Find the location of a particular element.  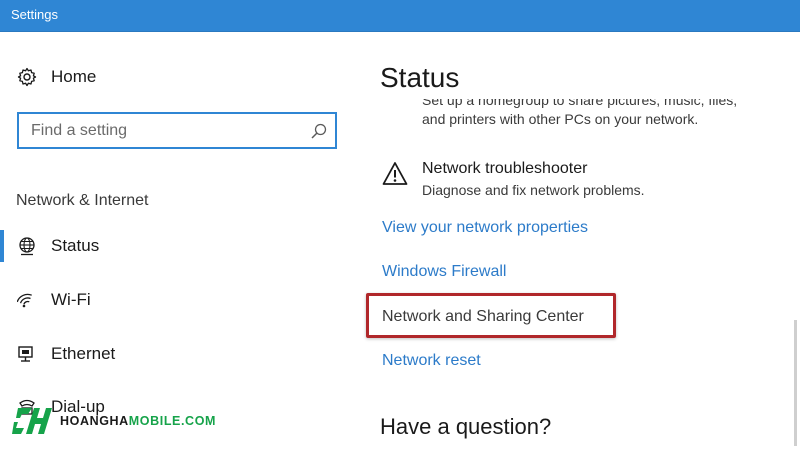

brand-name: HOANGHAMOBILE.COM is located at coordinates (138, 421).